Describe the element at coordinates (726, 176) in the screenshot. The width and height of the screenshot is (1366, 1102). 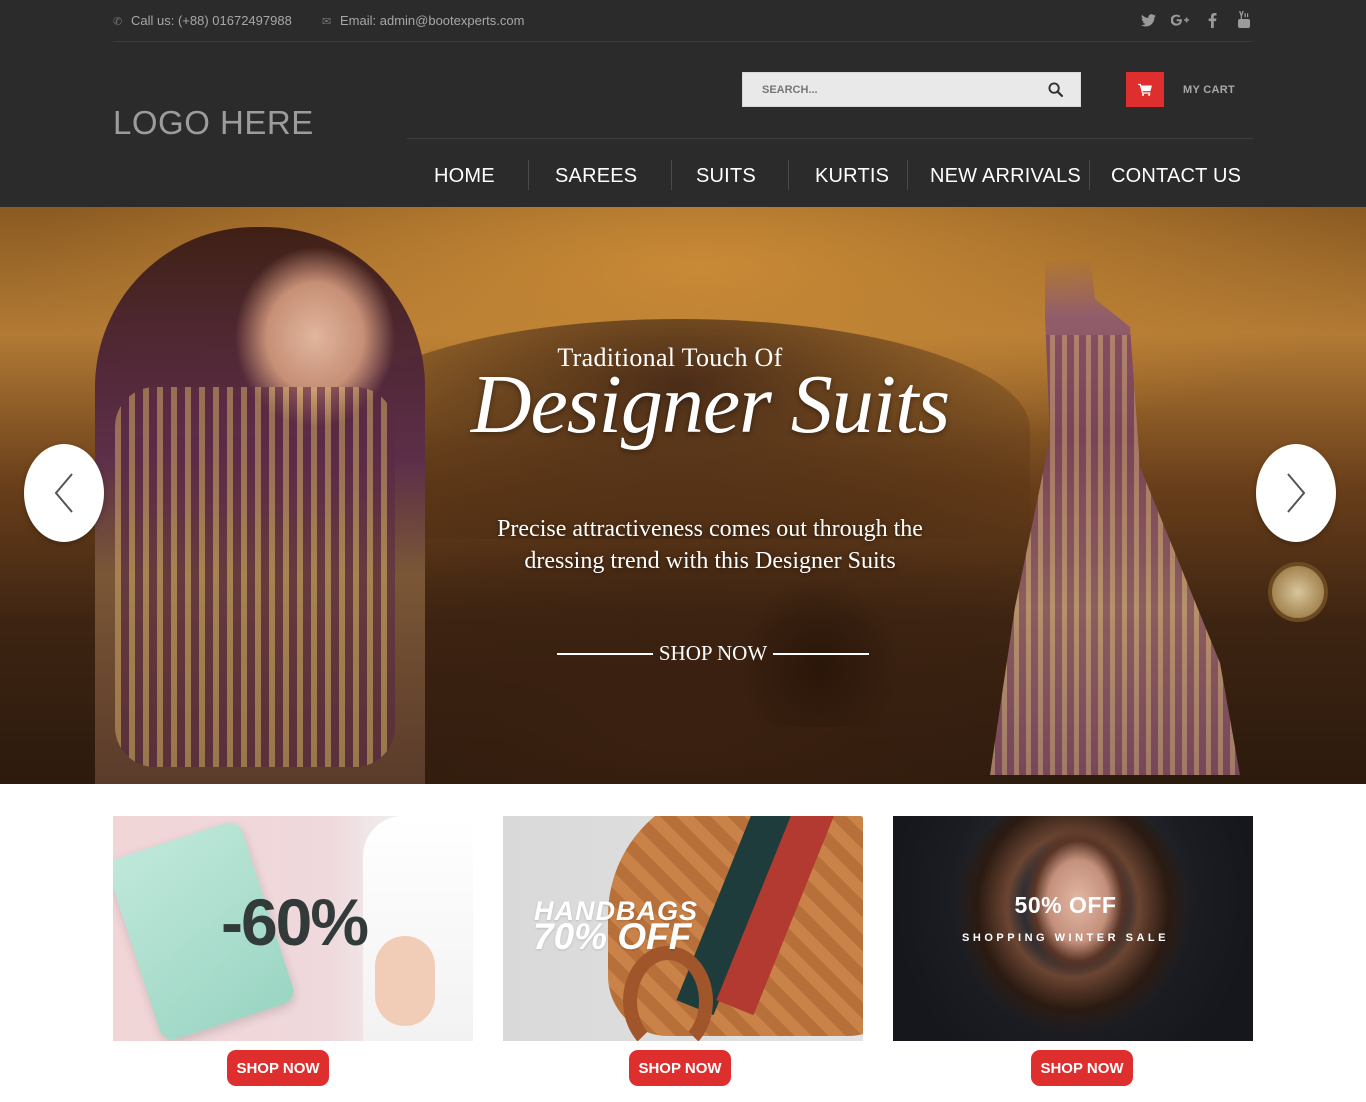
I see `nav-item-suits: SUITS` at that location.